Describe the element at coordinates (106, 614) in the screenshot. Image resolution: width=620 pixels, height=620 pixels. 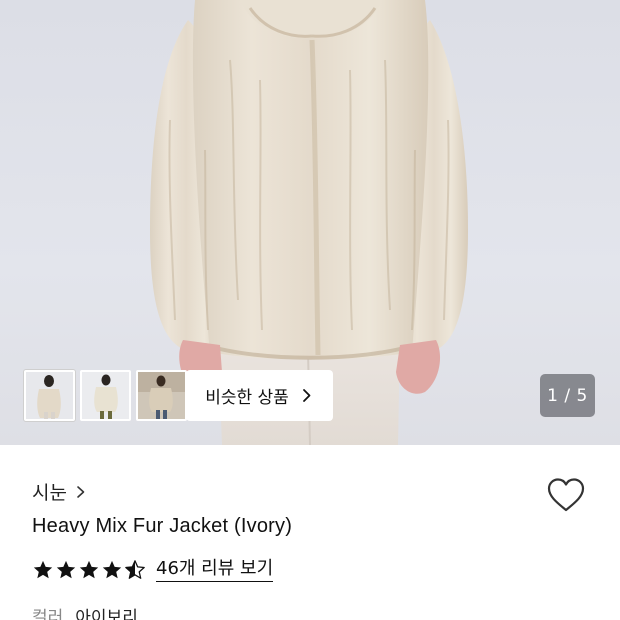
I see `color-value: 아이보리` at that location.